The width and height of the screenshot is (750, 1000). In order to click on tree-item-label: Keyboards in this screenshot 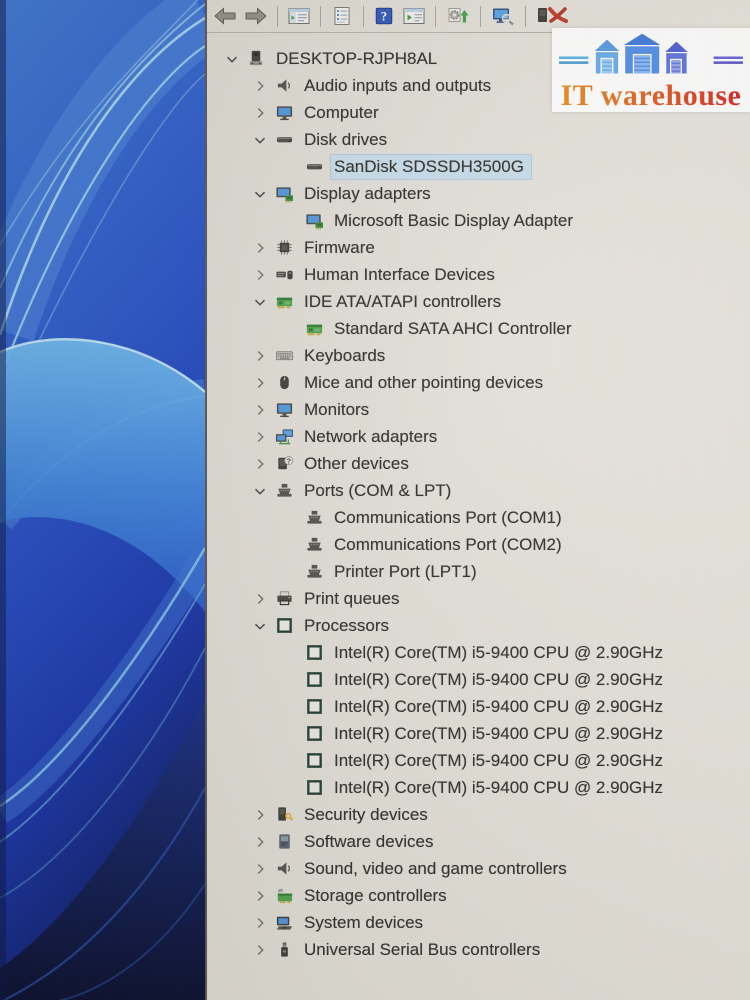, I will do `click(346, 356)`.